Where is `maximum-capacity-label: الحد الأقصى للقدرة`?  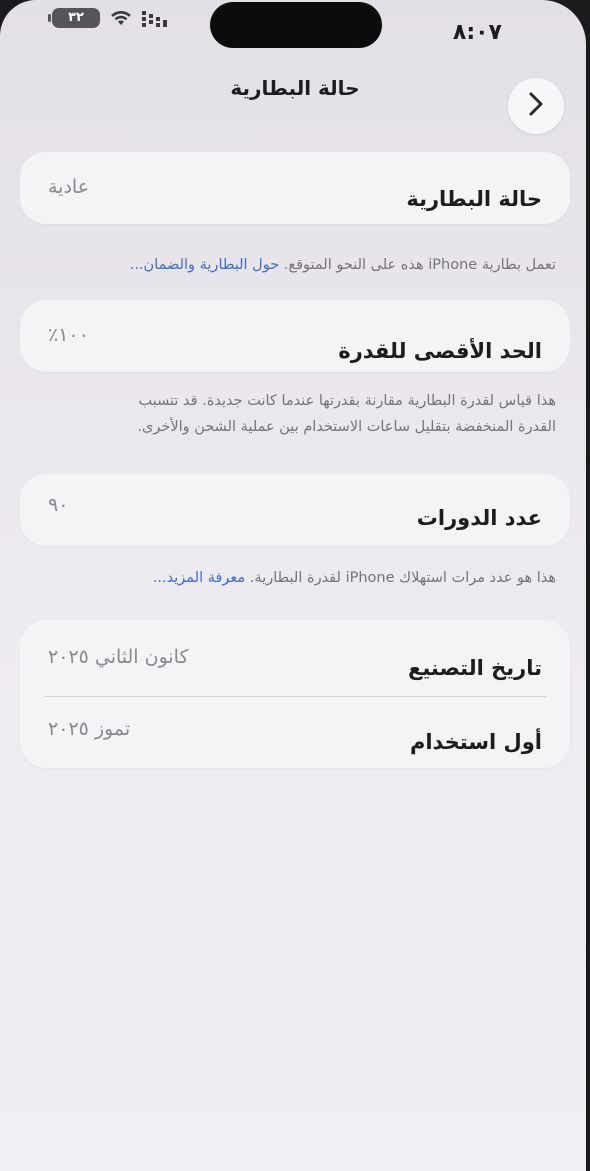 maximum-capacity-label: الحد الأقصى للقدرة is located at coordinates (440, 351).